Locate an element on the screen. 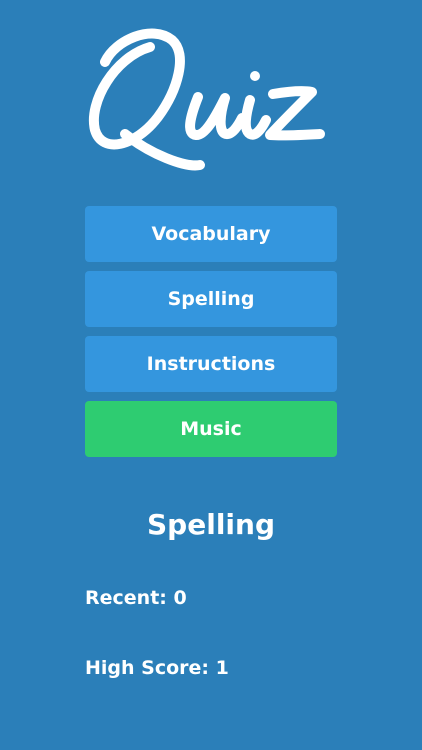  recent-score: Recent: 0 is located at coordinates (136, 598).